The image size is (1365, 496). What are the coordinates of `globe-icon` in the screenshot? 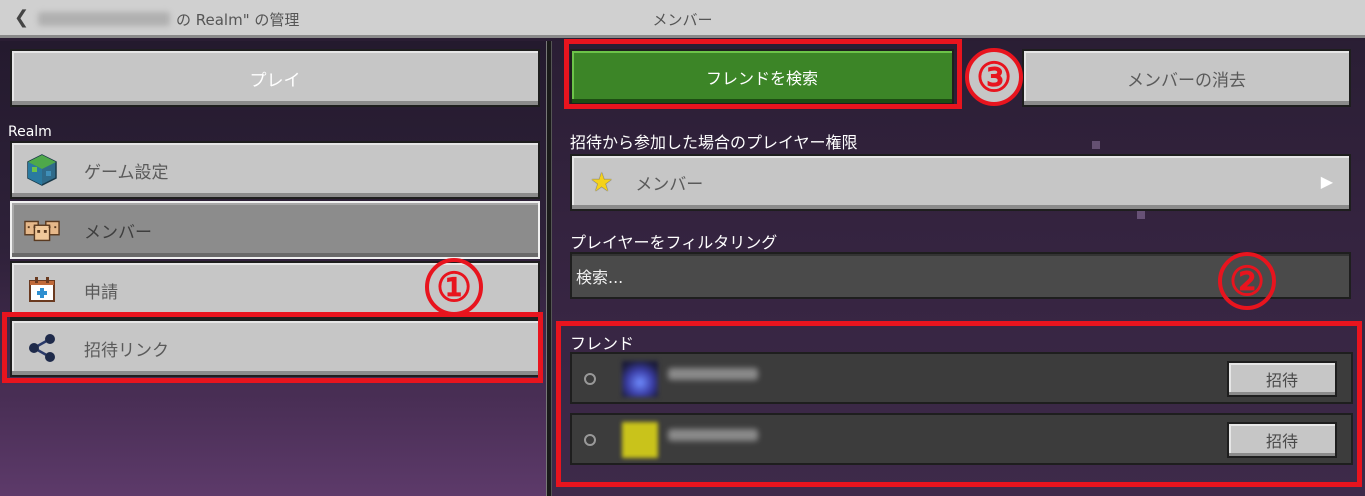 It's located at (42, 170).